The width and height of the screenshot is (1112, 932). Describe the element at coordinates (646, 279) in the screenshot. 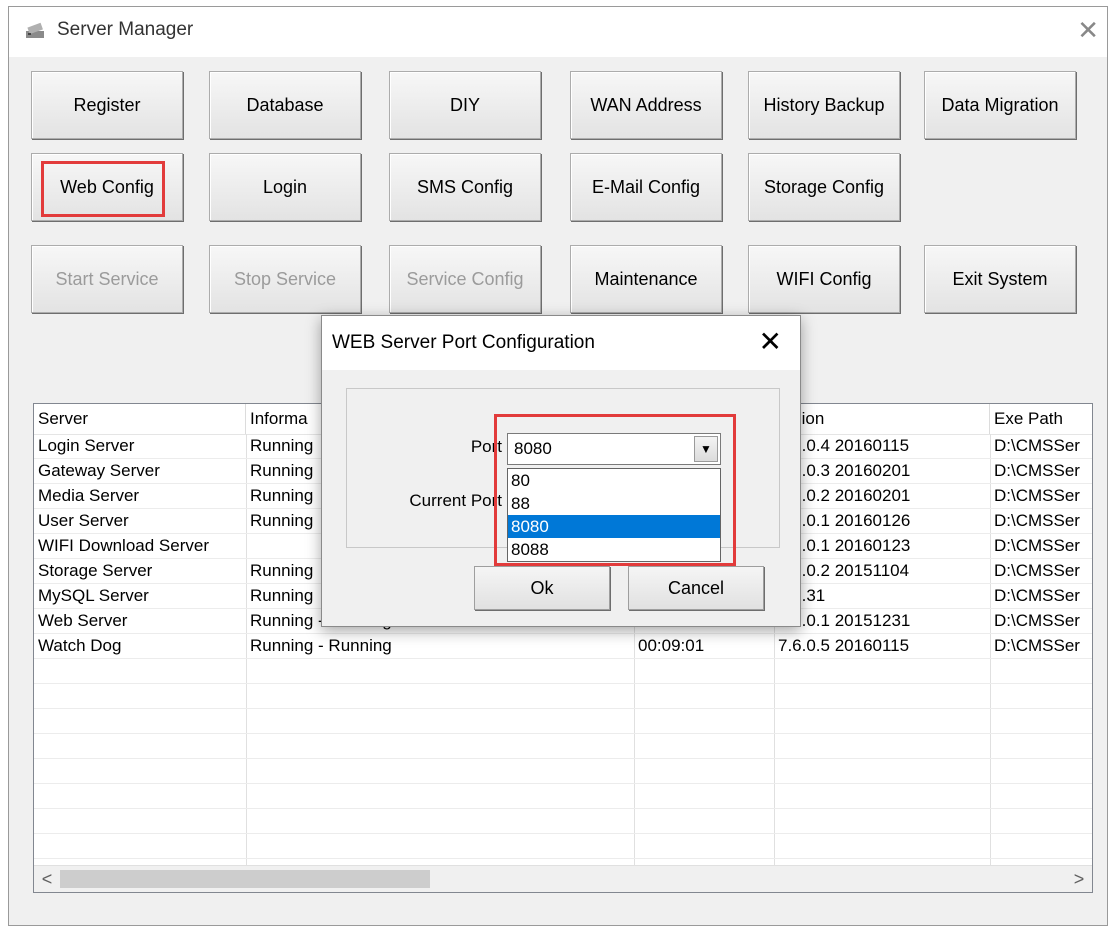

I see `maintenance-button: Maintenance` at that location.